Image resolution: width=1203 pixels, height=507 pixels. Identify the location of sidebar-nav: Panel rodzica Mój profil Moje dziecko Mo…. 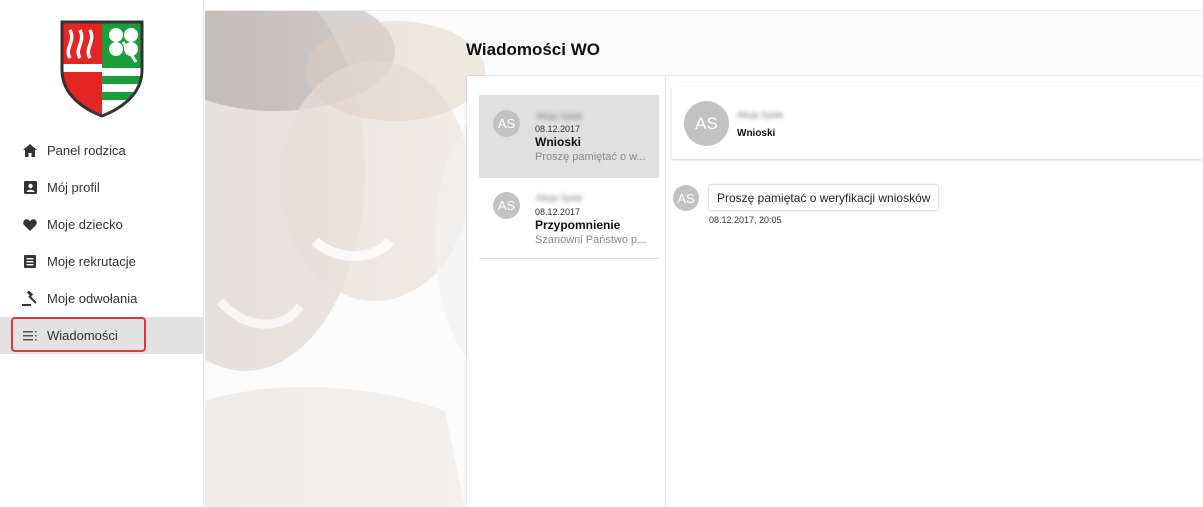
(102, 243).